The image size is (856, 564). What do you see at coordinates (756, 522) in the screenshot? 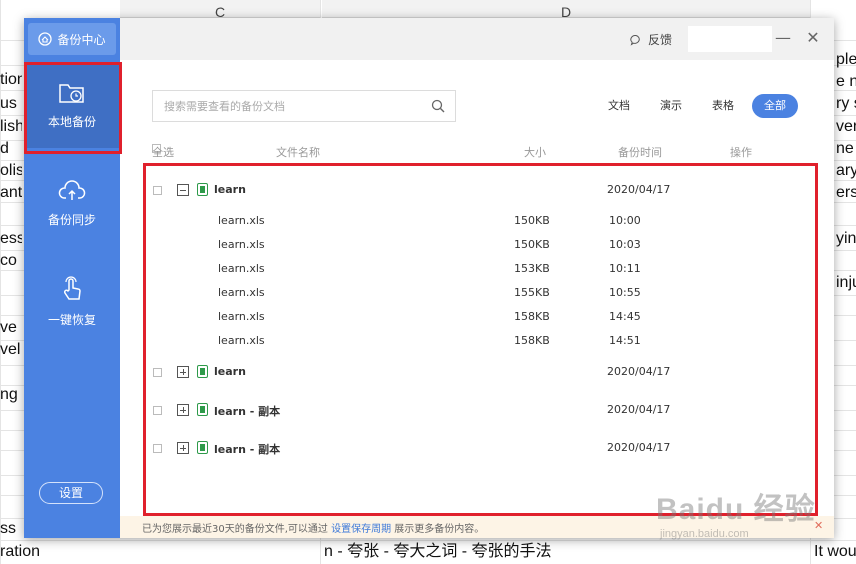
I see `baidu-jingyan-watermark: Baidu 经验 jingyan.baidu.com` at bounding box center [756, 522].